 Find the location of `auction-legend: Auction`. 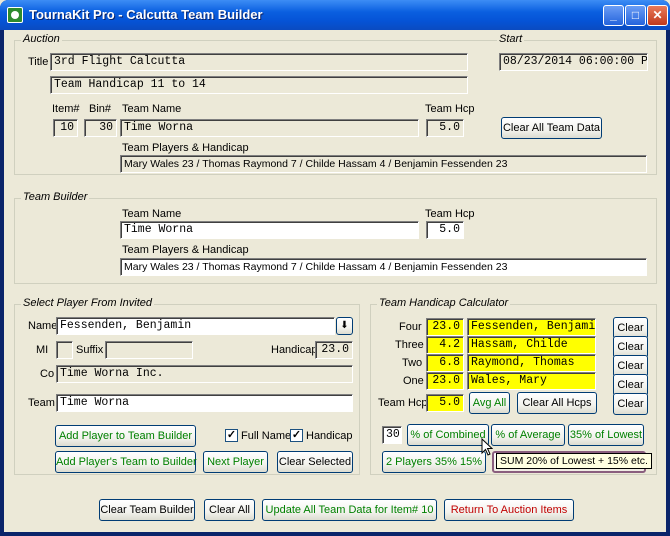

auction-legend: Auction is located at coordinates (41, 39).